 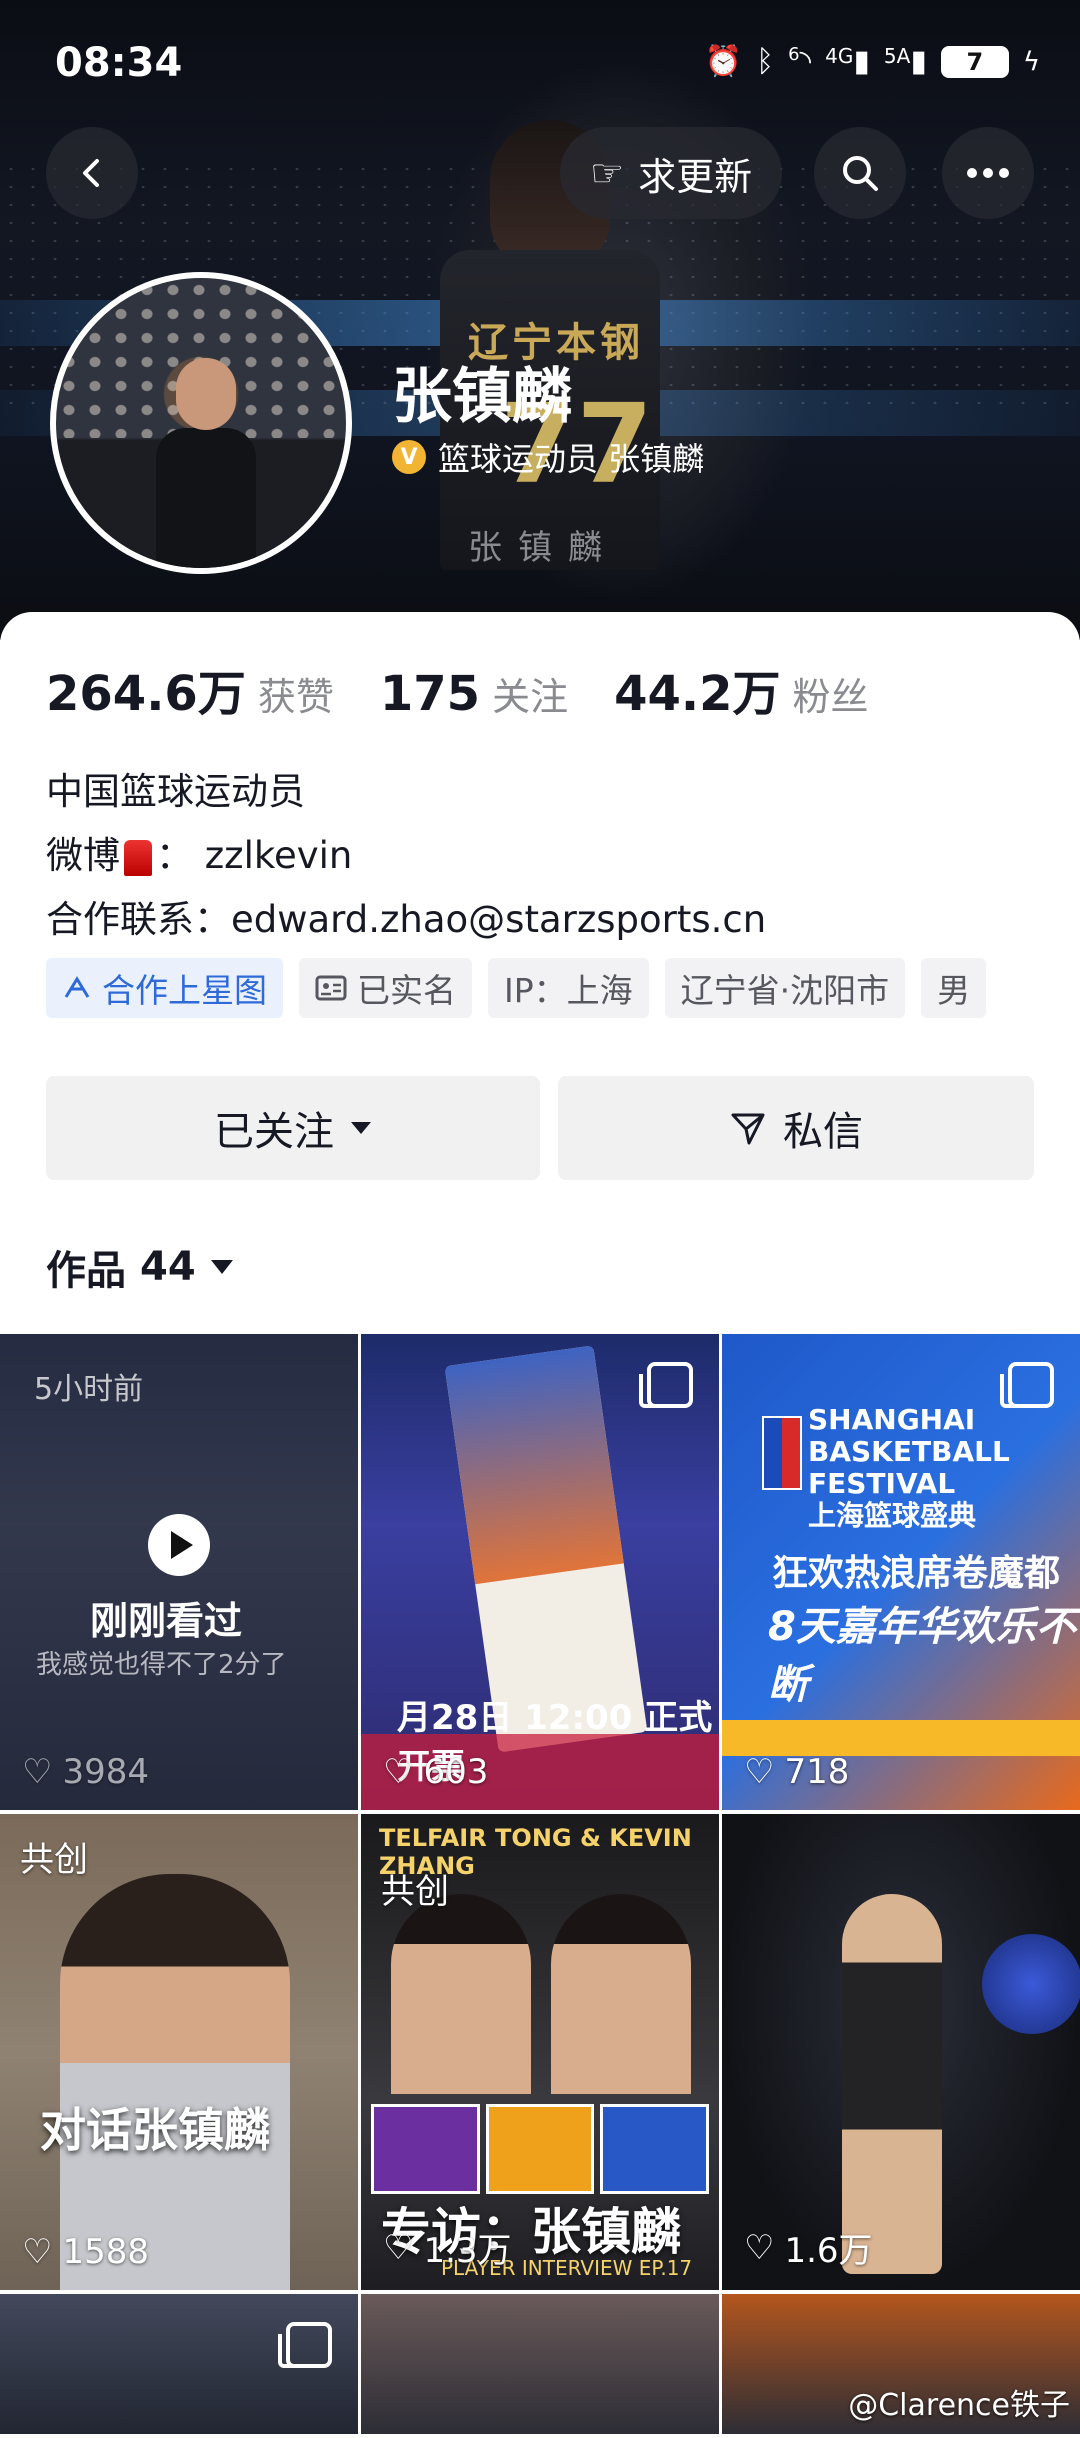 What do you see at coordinates (723, 61) in the screenshot?
I see `alarm-icon: ⏰` at bounding box center [723, 61].